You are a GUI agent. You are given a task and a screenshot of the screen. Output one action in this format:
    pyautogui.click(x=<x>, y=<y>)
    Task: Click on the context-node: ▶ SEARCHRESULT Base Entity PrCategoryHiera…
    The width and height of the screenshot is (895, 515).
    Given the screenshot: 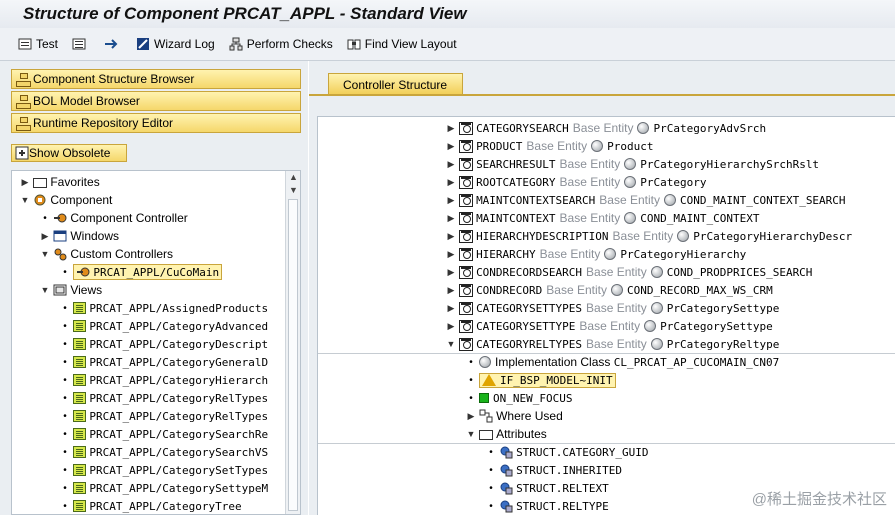 What is the action you would take?
    pyautogui.click(x=633, y=164)
    